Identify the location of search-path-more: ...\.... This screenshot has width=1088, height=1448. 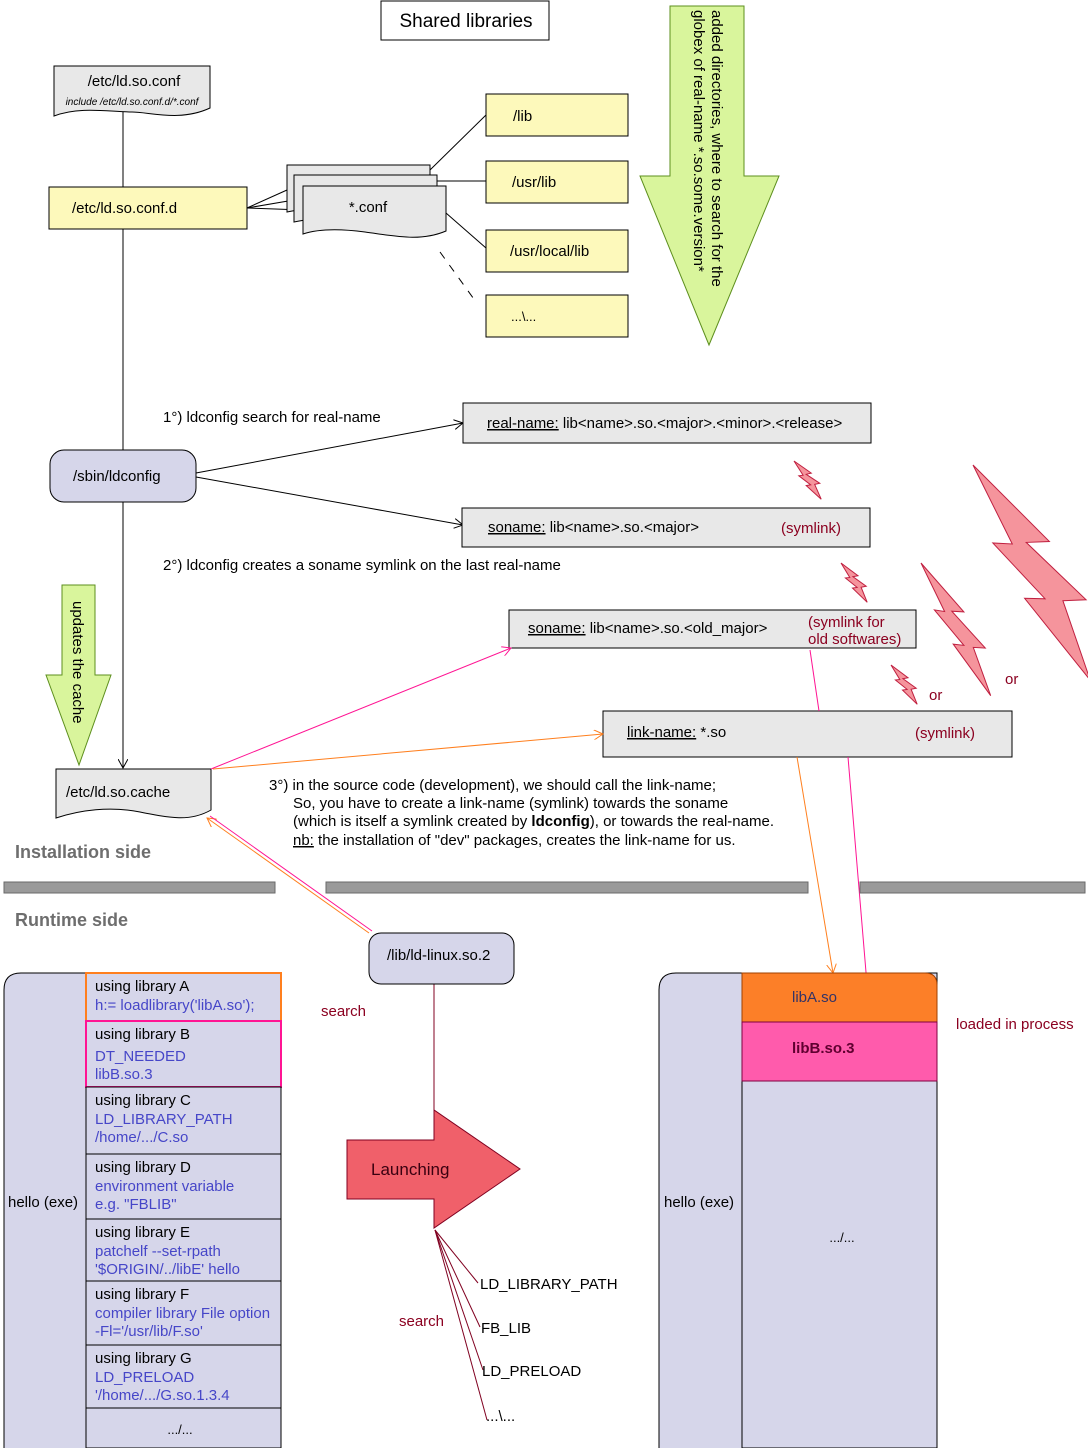
(500, 1416).